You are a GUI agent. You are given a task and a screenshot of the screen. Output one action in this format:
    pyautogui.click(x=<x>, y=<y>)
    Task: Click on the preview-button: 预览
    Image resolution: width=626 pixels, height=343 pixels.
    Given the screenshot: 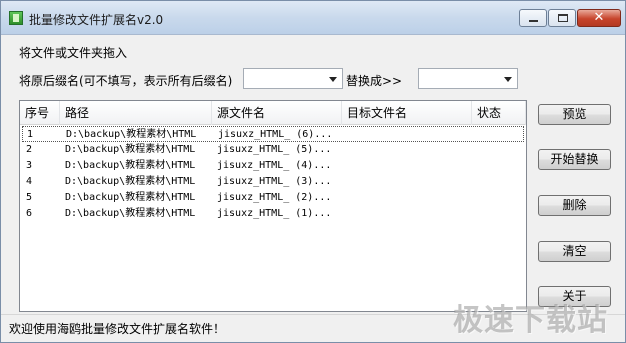 What is the action you would take?
    pyautogui.click(x=574, y=114)
    